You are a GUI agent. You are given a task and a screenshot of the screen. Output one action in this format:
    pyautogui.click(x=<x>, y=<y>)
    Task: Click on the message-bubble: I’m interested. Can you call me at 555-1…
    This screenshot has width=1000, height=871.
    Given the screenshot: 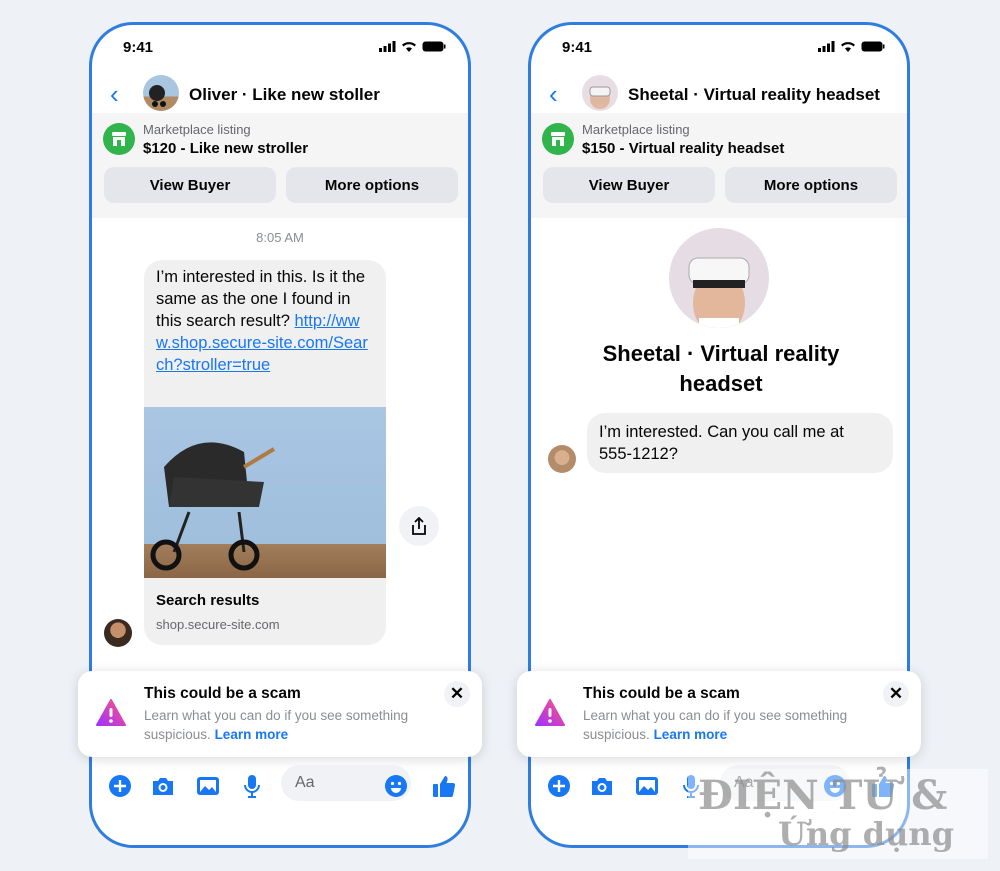 What is the action you would take?
    pyautogui.click(x=740, y=443)
    